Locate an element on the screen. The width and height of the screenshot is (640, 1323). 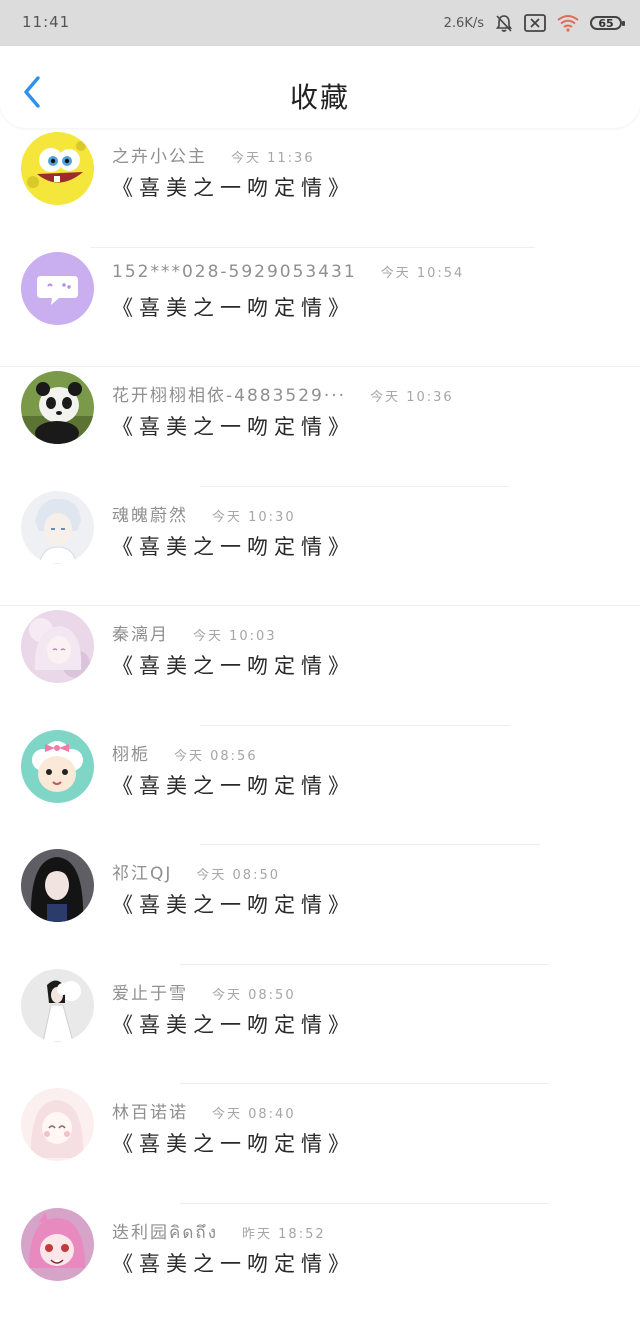
chat-bubble-avatar is located at coordinates (57, 288).